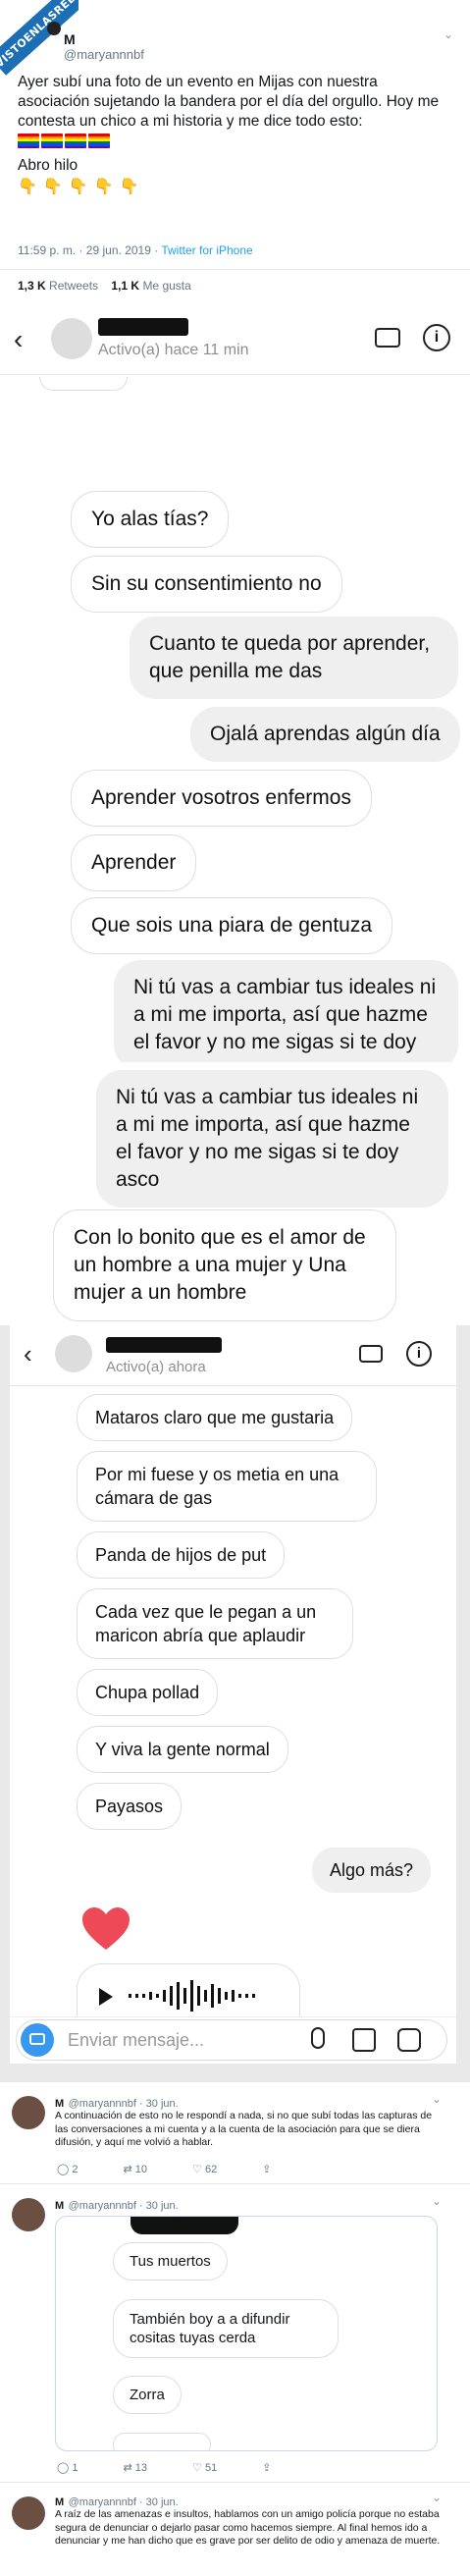 This screenshot has height=2576, width=470. Describe the element at coordinates (37, 2040) in the screenshot. I see `camera-icon` at that location.